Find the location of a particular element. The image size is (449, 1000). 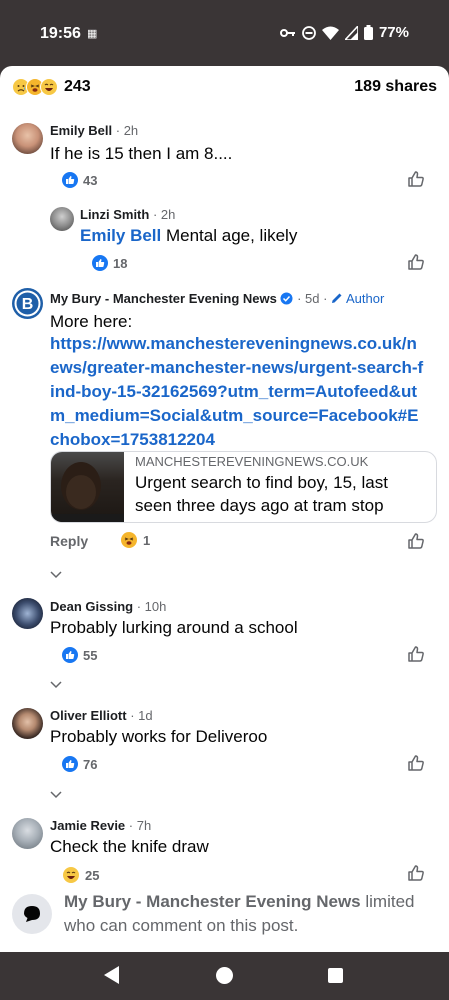

home-icon is located at coordinates (224, 975).